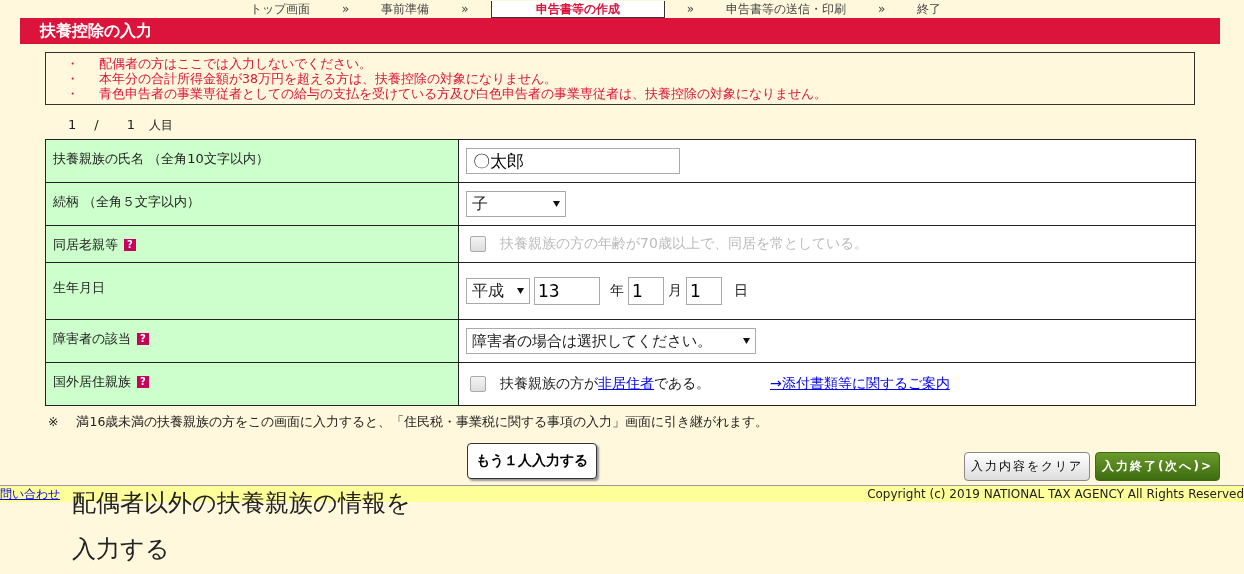  I want to click on section-title: 扶養控除の入力, so click(620, 31).